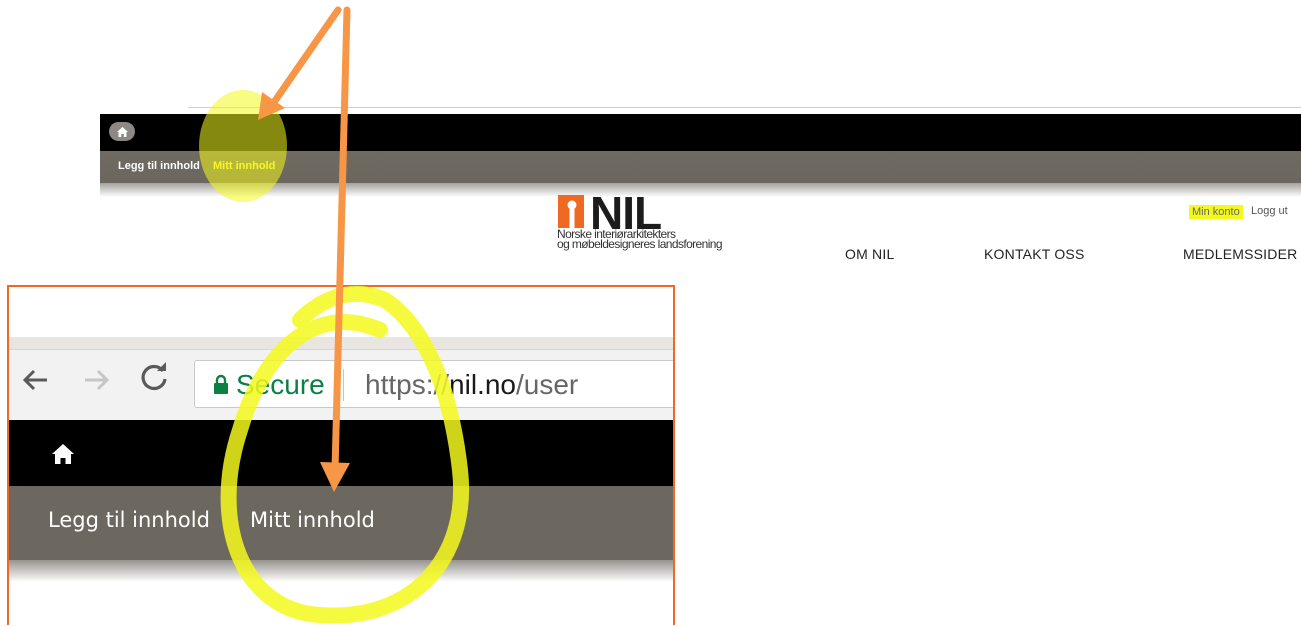 Image resolution: width=1301 pixels, height=626 pixels. I want to click on back-arrow-icon, so click(35, 383).